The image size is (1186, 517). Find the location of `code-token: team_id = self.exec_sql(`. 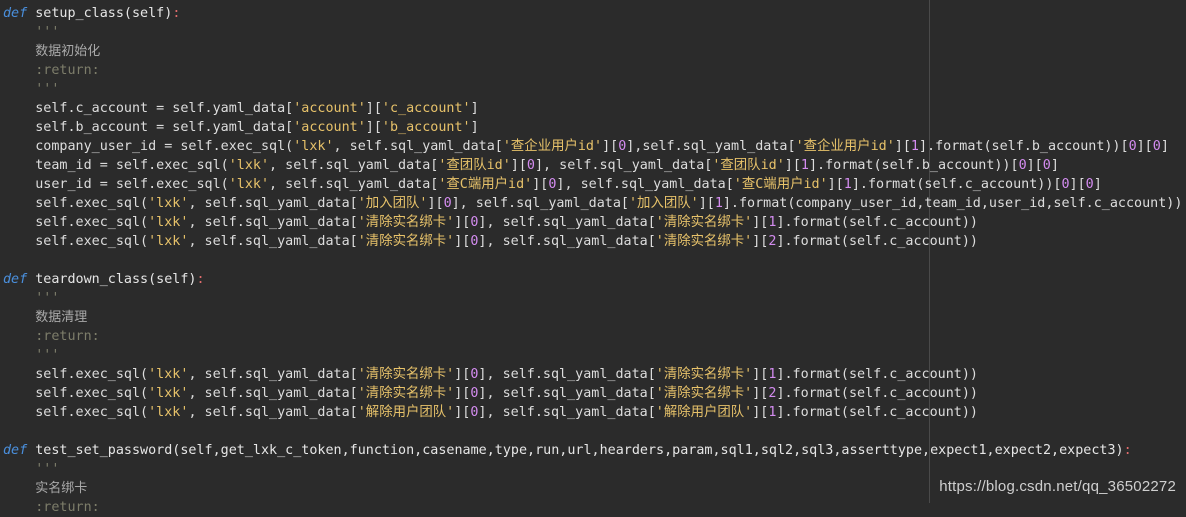

code-token: team_id = self.exec_sql( is located at coordinates (116, 165).